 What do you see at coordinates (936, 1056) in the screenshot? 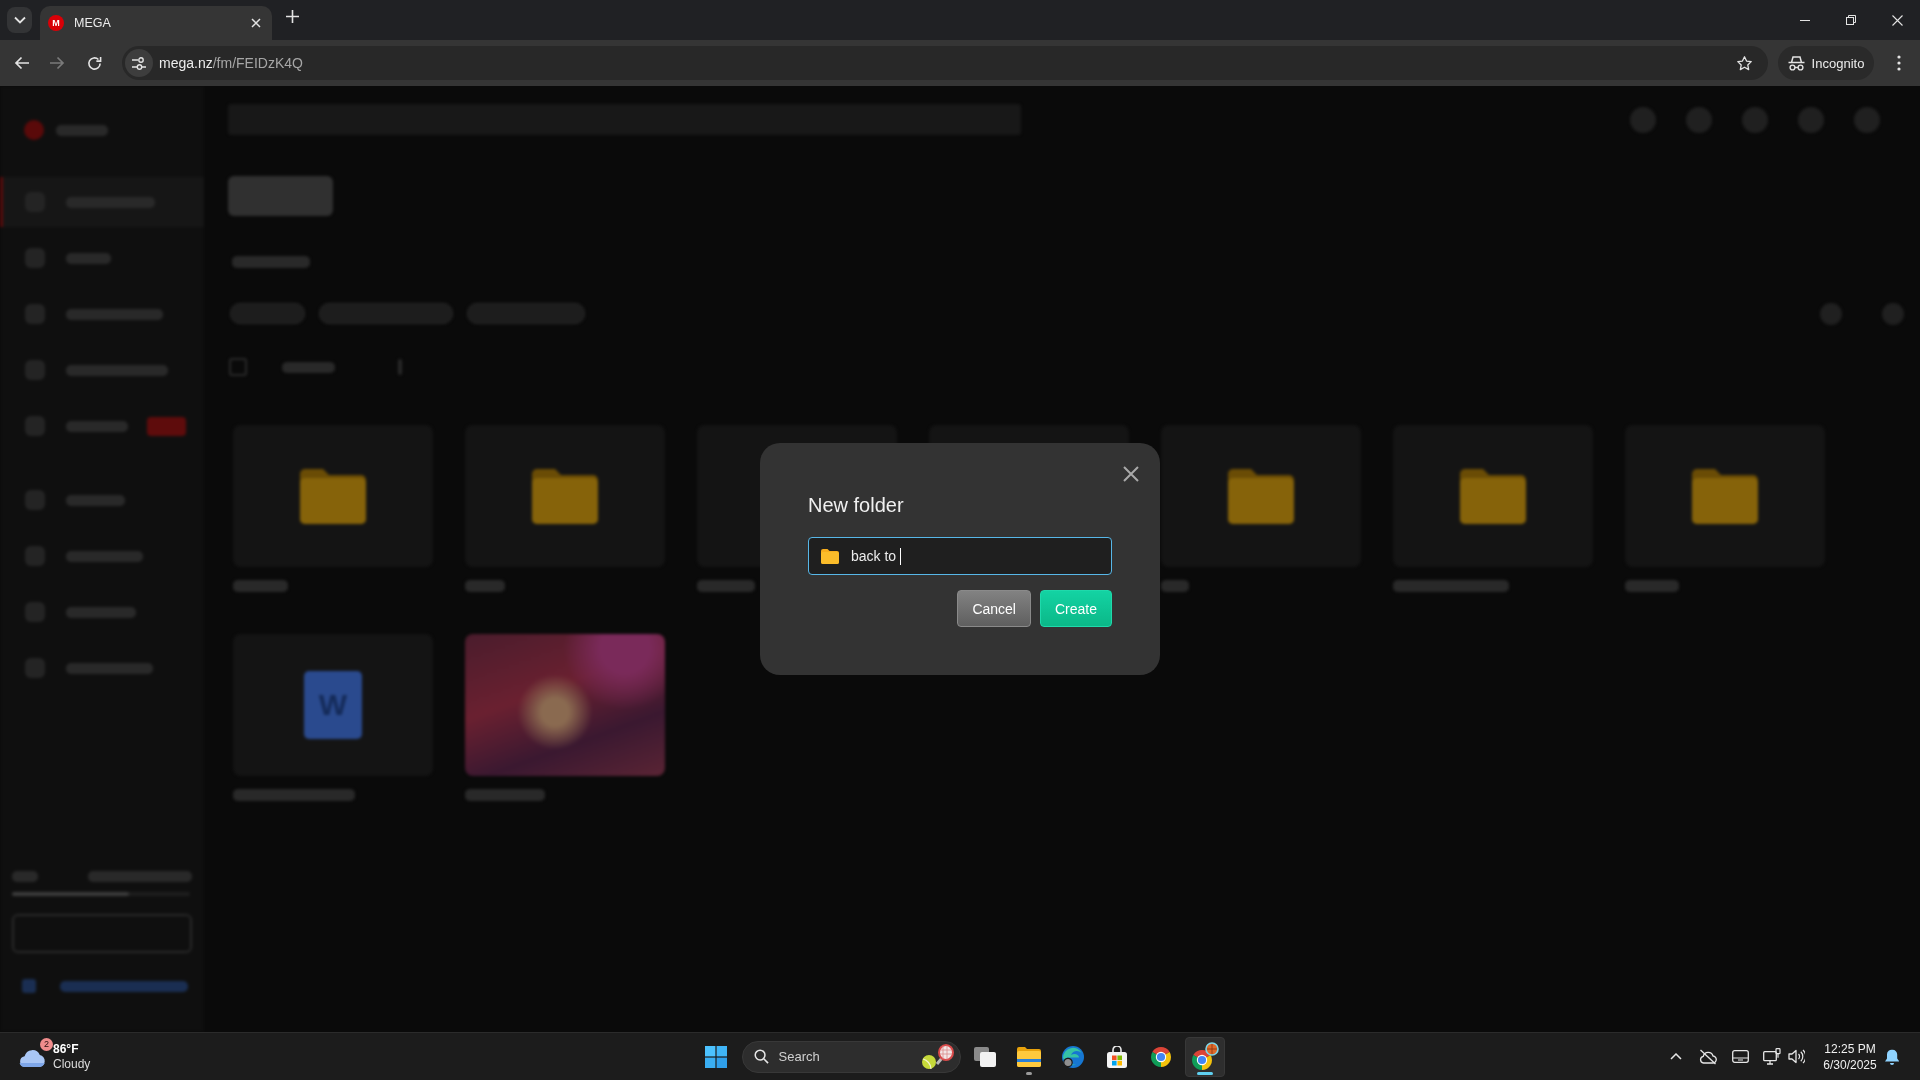
I see `tennis-icon` at bounding box center [936, 1056].